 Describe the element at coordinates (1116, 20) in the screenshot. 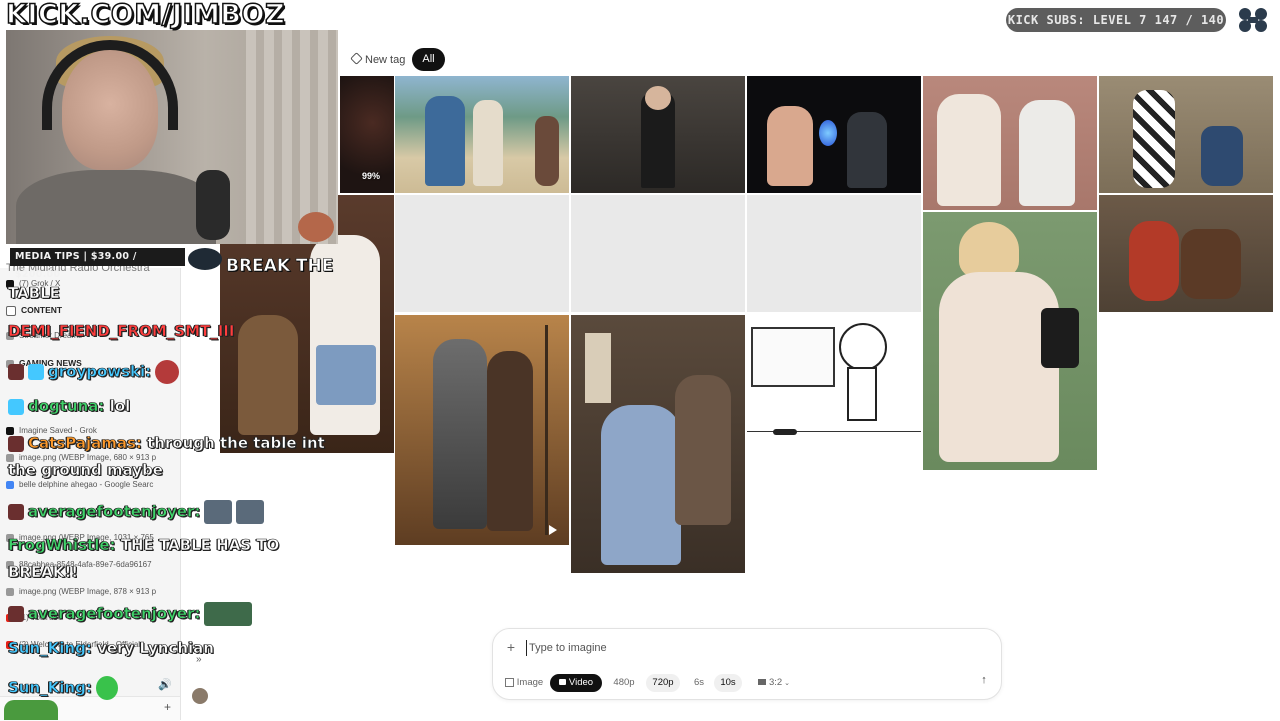

I see `subs-counter: KICK SUBS: LEVEL 7 147 / 140` at that location.